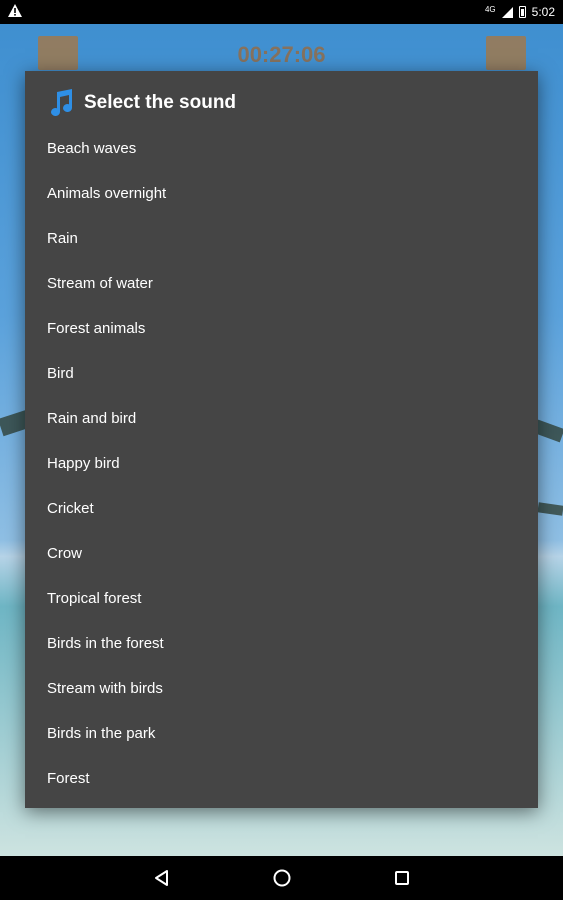  I want to click on sound-item-happy-bird: Happy bird, so click(281, 463).